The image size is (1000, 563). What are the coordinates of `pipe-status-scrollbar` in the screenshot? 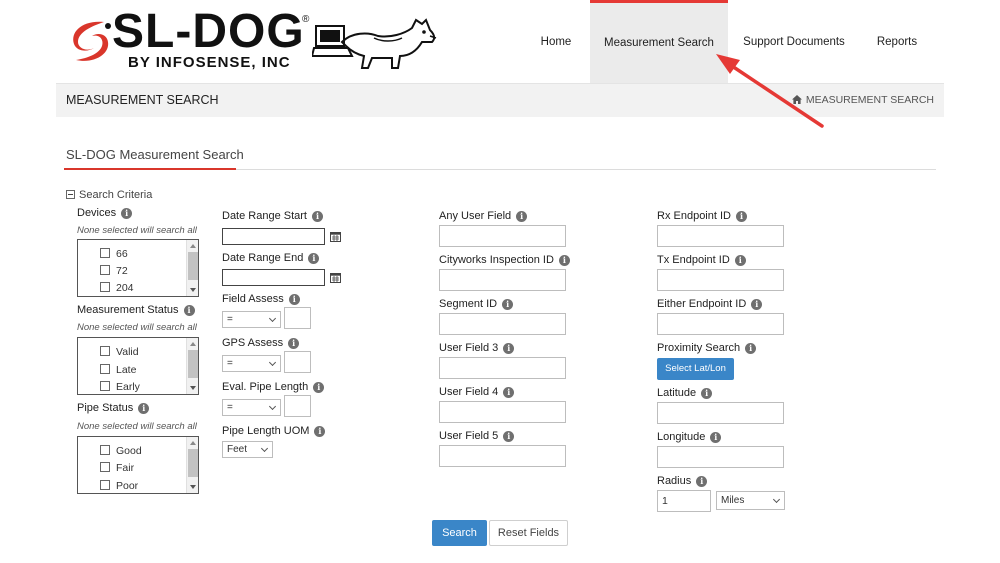 It's located at (192, 465).